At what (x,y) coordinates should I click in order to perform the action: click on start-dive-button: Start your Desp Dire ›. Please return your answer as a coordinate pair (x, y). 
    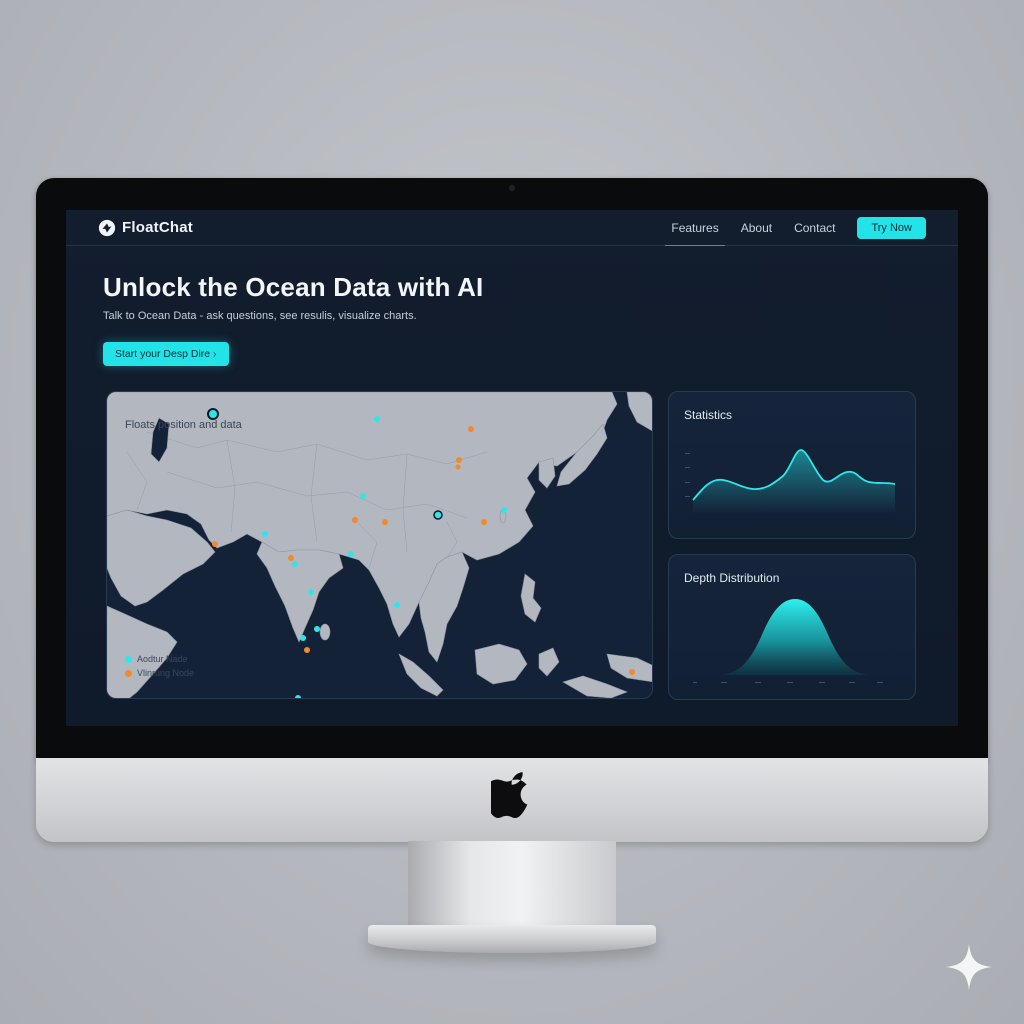
    Looking at the image, I should click on (166, 354).